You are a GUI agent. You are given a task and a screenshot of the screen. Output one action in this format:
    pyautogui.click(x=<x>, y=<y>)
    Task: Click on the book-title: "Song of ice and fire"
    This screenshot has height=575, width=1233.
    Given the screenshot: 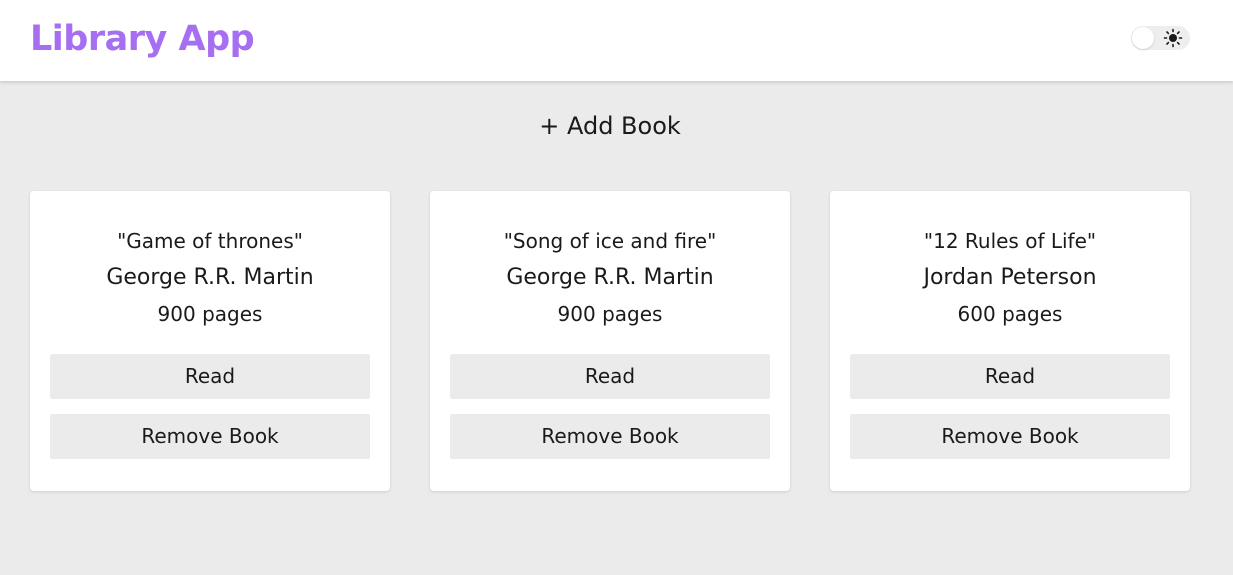 What is the action you would take?
    pyautogui.click(x=610, y=241)
    